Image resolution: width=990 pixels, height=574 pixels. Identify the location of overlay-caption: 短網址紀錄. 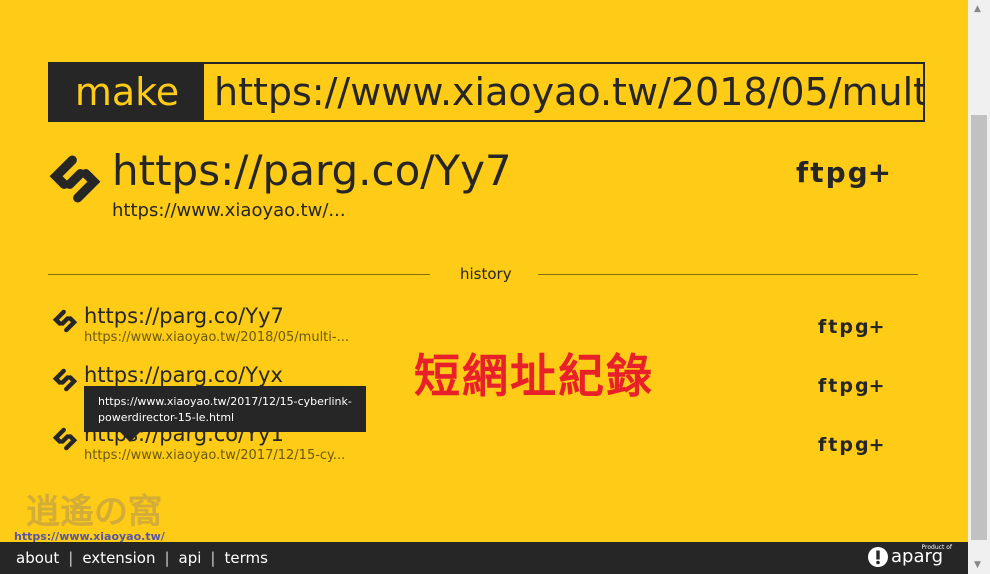
(534, 376).